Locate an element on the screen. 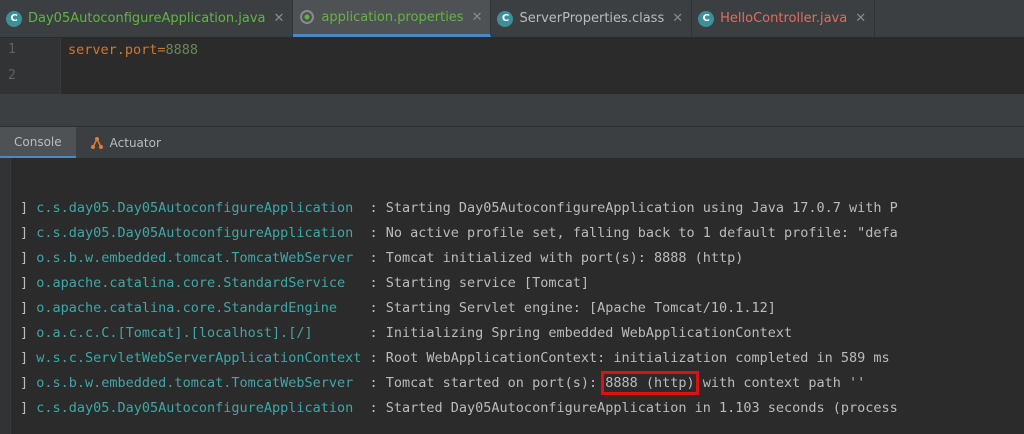 Image resolution: width=1024 pixels, height=434 pixels. tab-server-properties-class: C ServerProperties.class ✕ is located at coordinates (592, 18).